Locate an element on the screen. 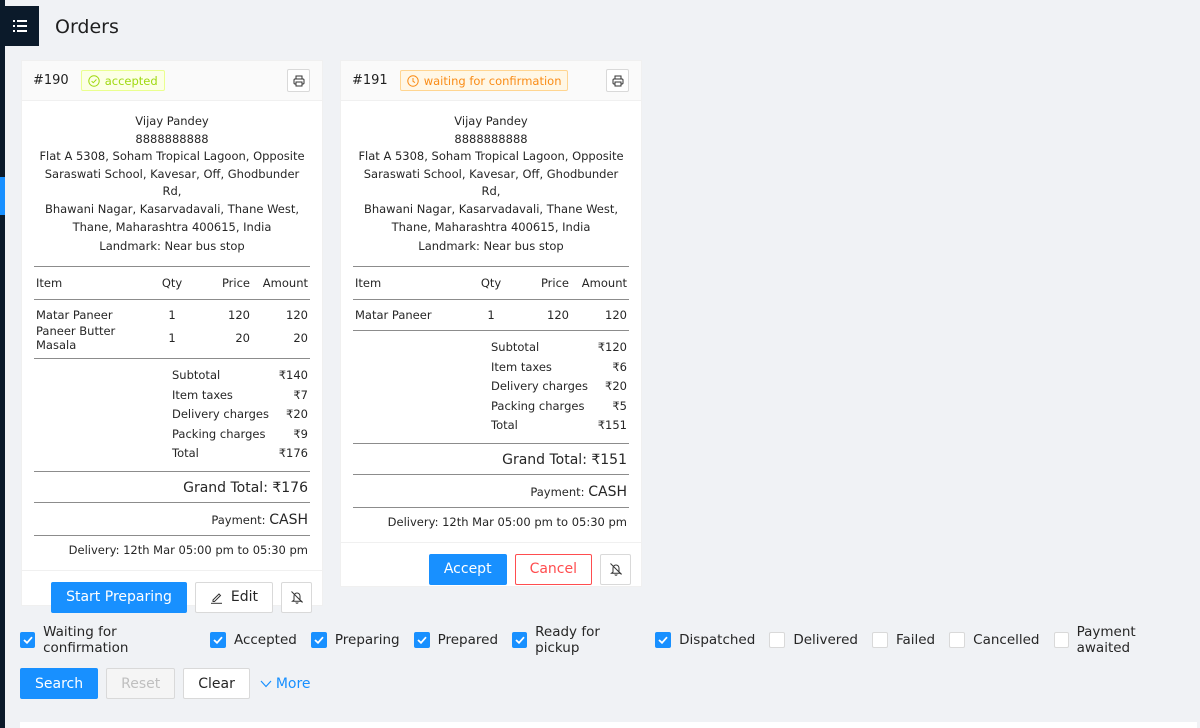  column-header: Amount is located at coordinates (285, 282).